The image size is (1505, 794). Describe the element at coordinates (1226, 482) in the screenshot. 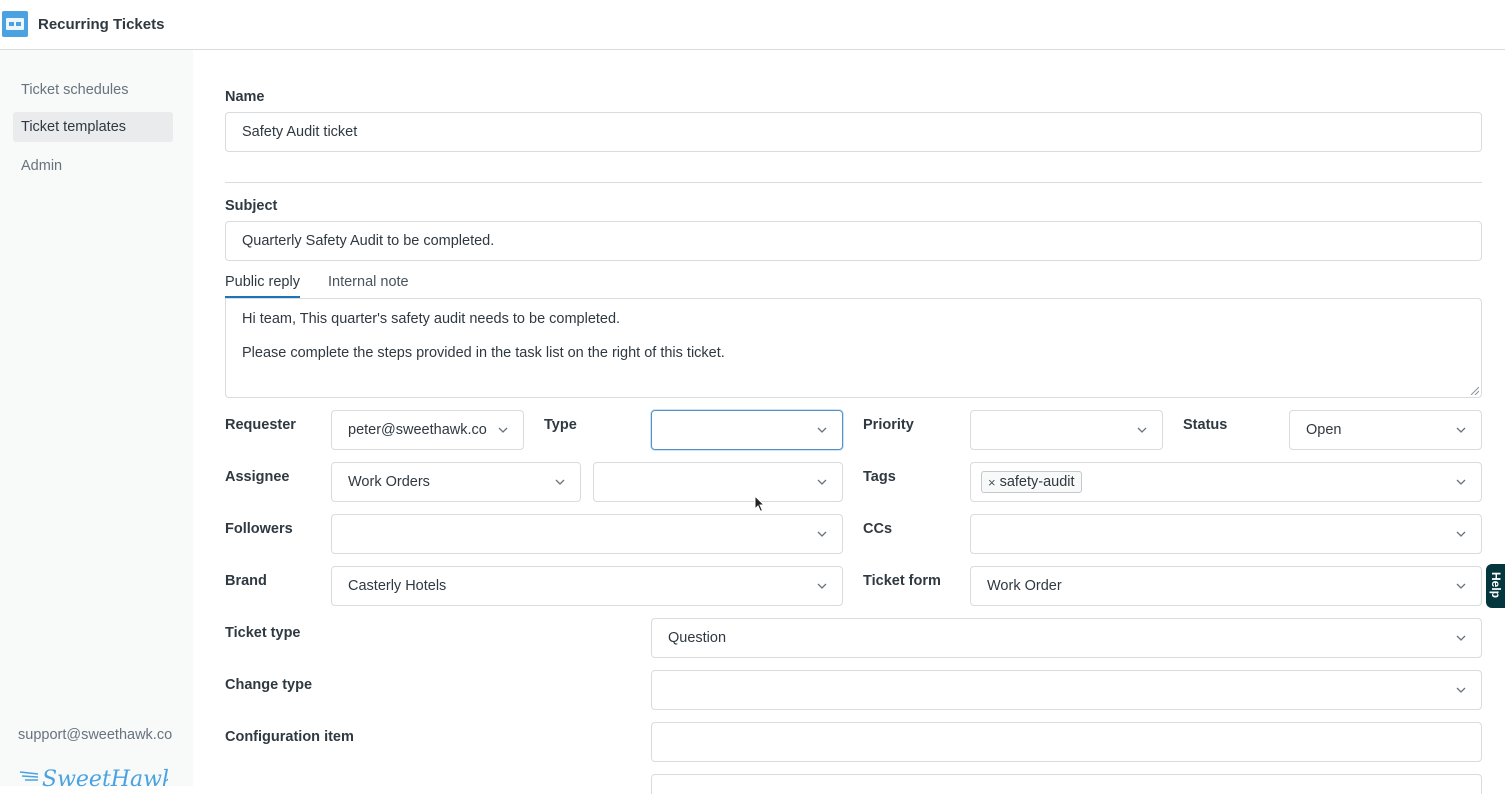

I see `tags-input: × safety-audit` at that location.